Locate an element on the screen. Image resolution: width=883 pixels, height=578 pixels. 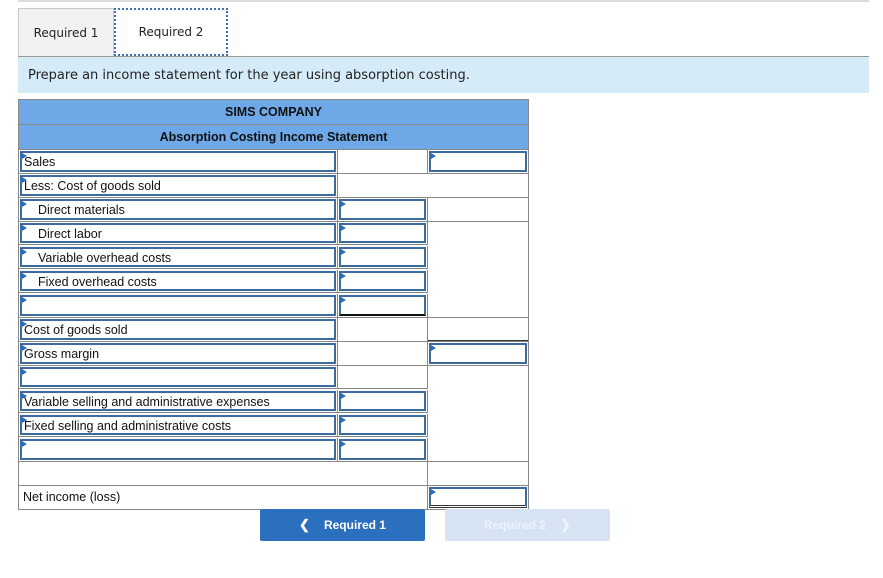
table-row: Cost of goods sold is located at coordinates (273, 330).